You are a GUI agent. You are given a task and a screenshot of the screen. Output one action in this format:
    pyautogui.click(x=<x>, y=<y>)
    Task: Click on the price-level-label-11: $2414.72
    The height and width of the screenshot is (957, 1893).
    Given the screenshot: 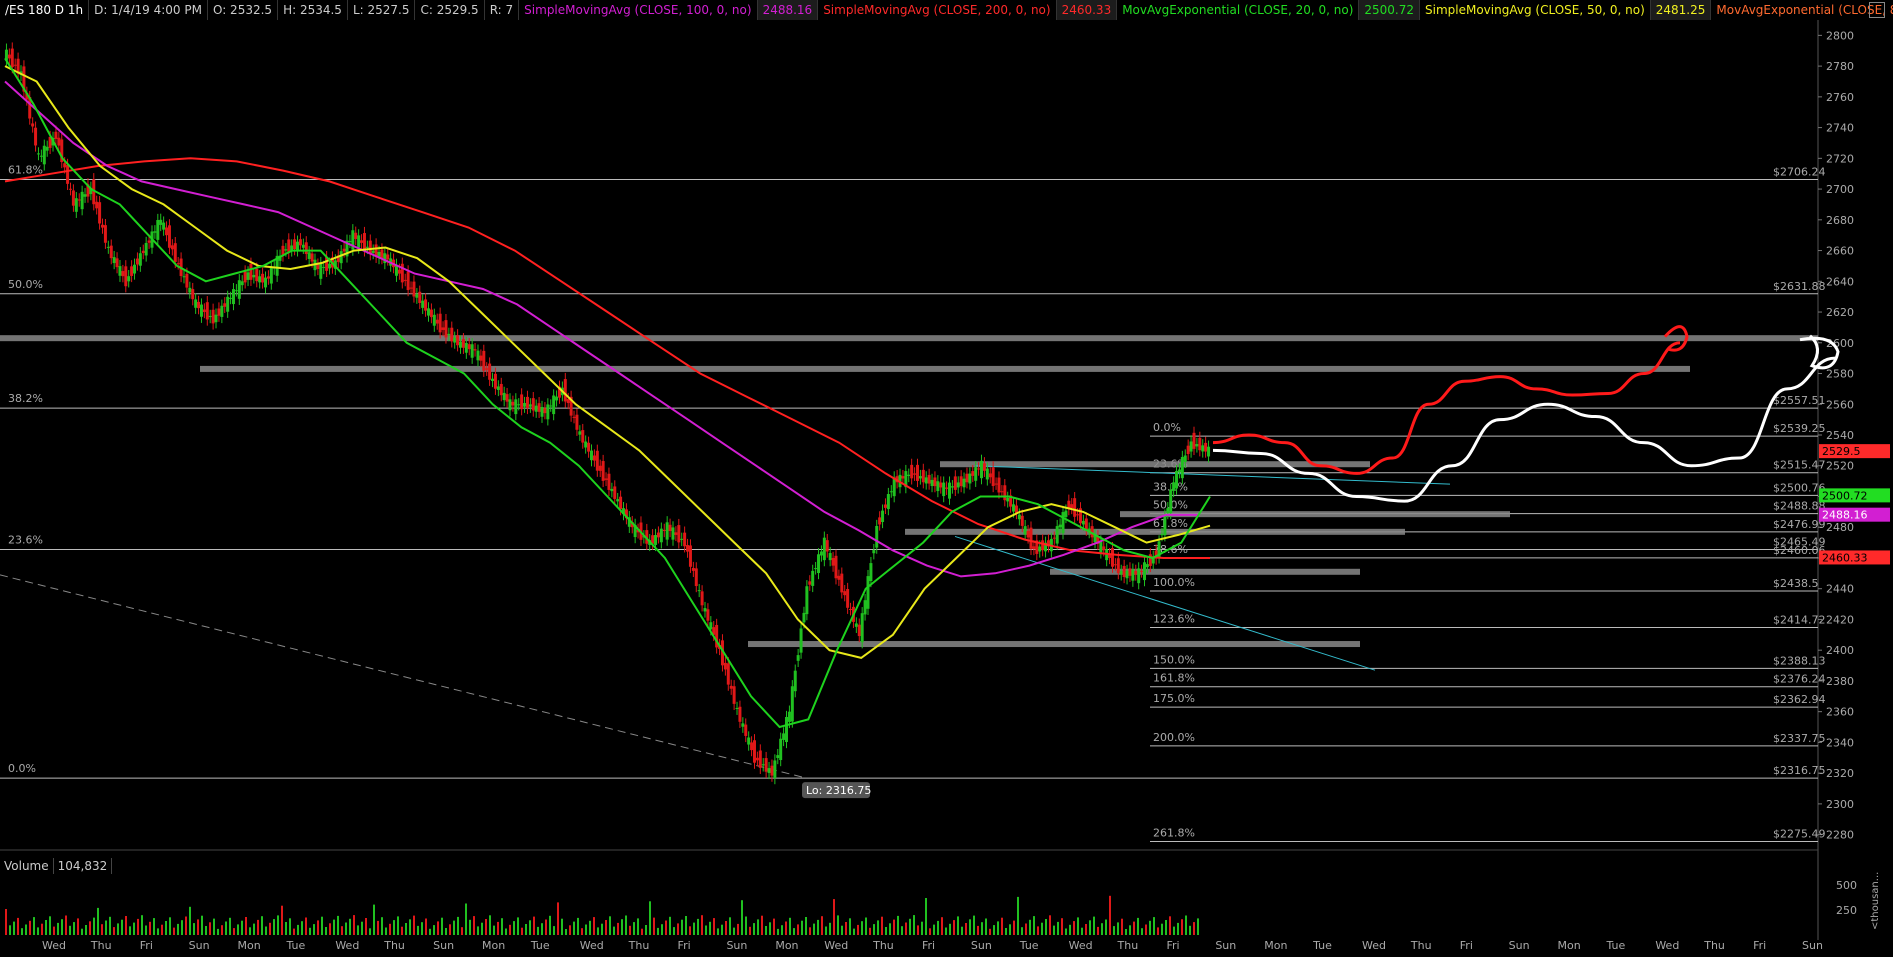 What is the action you would take?
    pyautogui.click(x=1799, y=620)
    